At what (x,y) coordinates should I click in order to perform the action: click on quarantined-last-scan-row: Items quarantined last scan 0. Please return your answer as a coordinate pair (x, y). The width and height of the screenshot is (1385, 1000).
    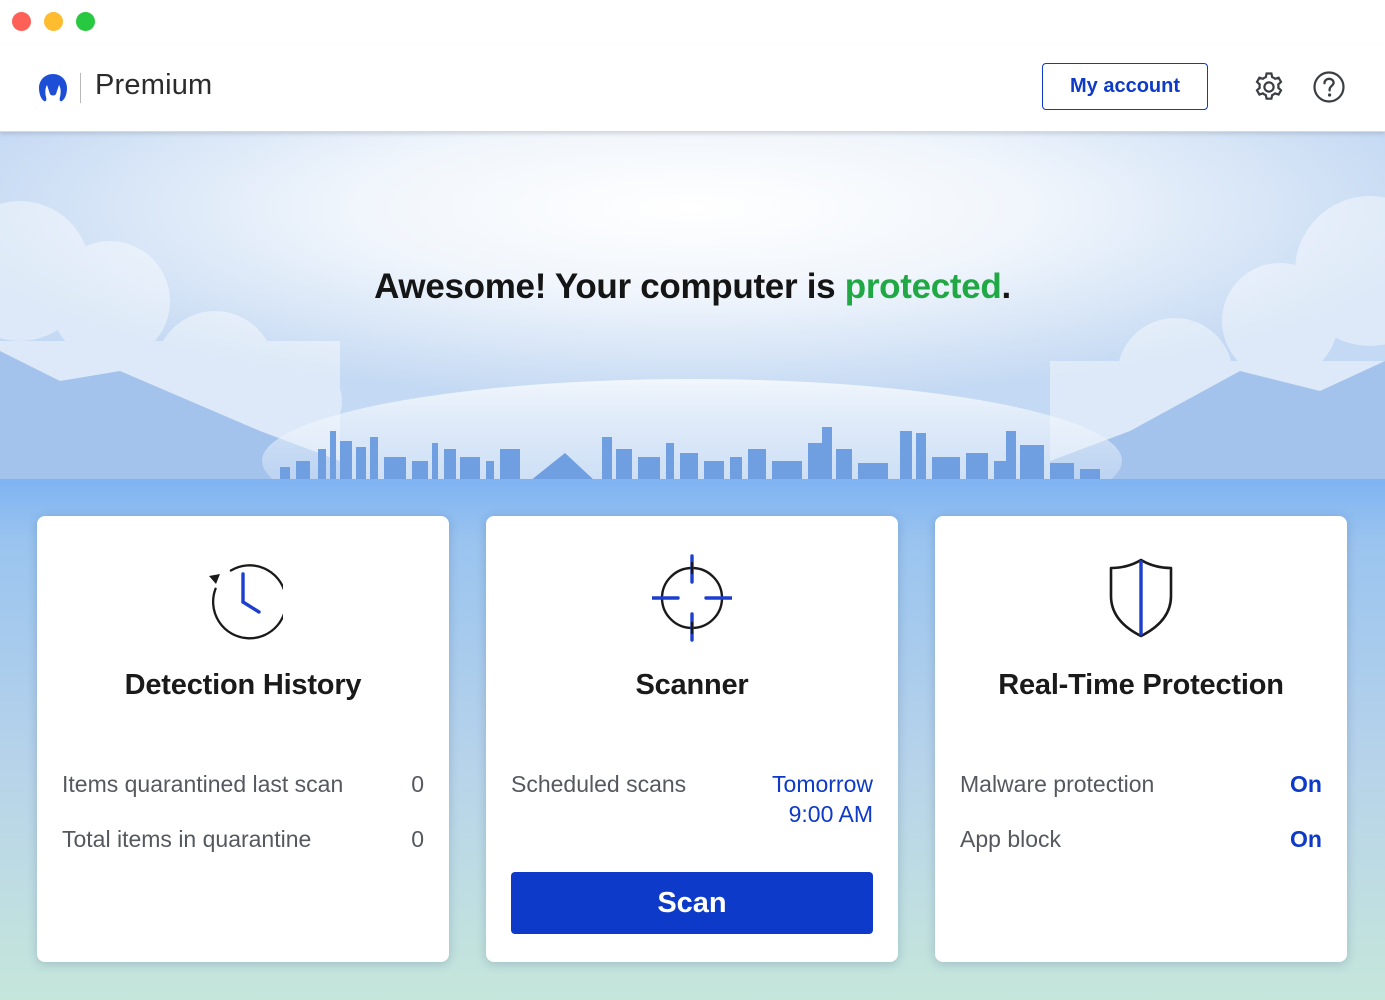
    Looking at the image, I should click on (243, 784).